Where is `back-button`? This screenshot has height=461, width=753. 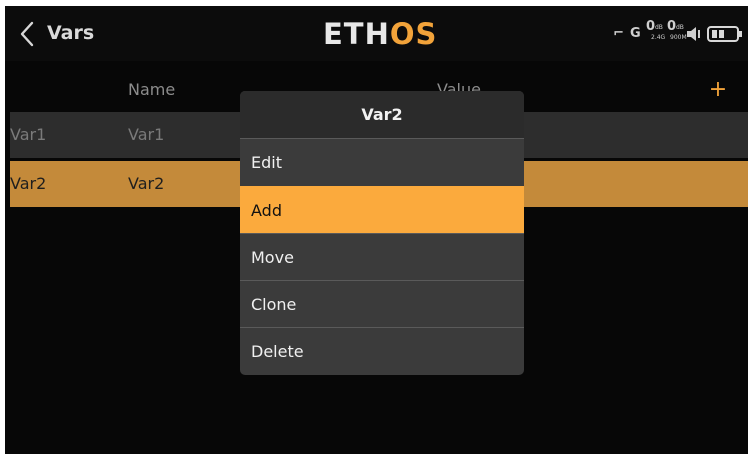 back-button is located at coordinates (28, 34).